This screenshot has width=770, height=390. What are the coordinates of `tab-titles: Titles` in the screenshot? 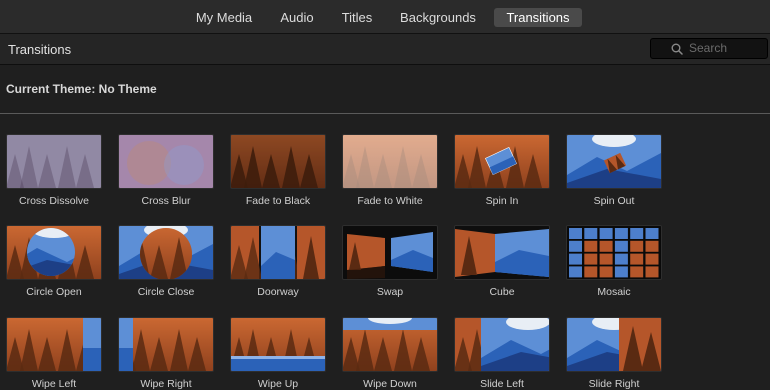 It's located at (357, 17).